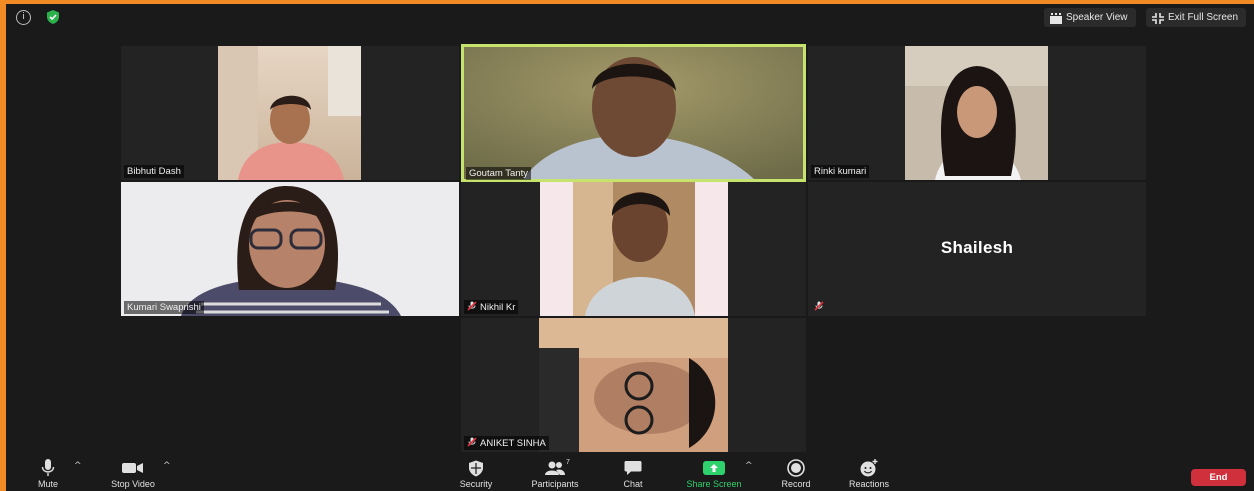  I want to click on reactions-label: Reactions, so click(869, 484).